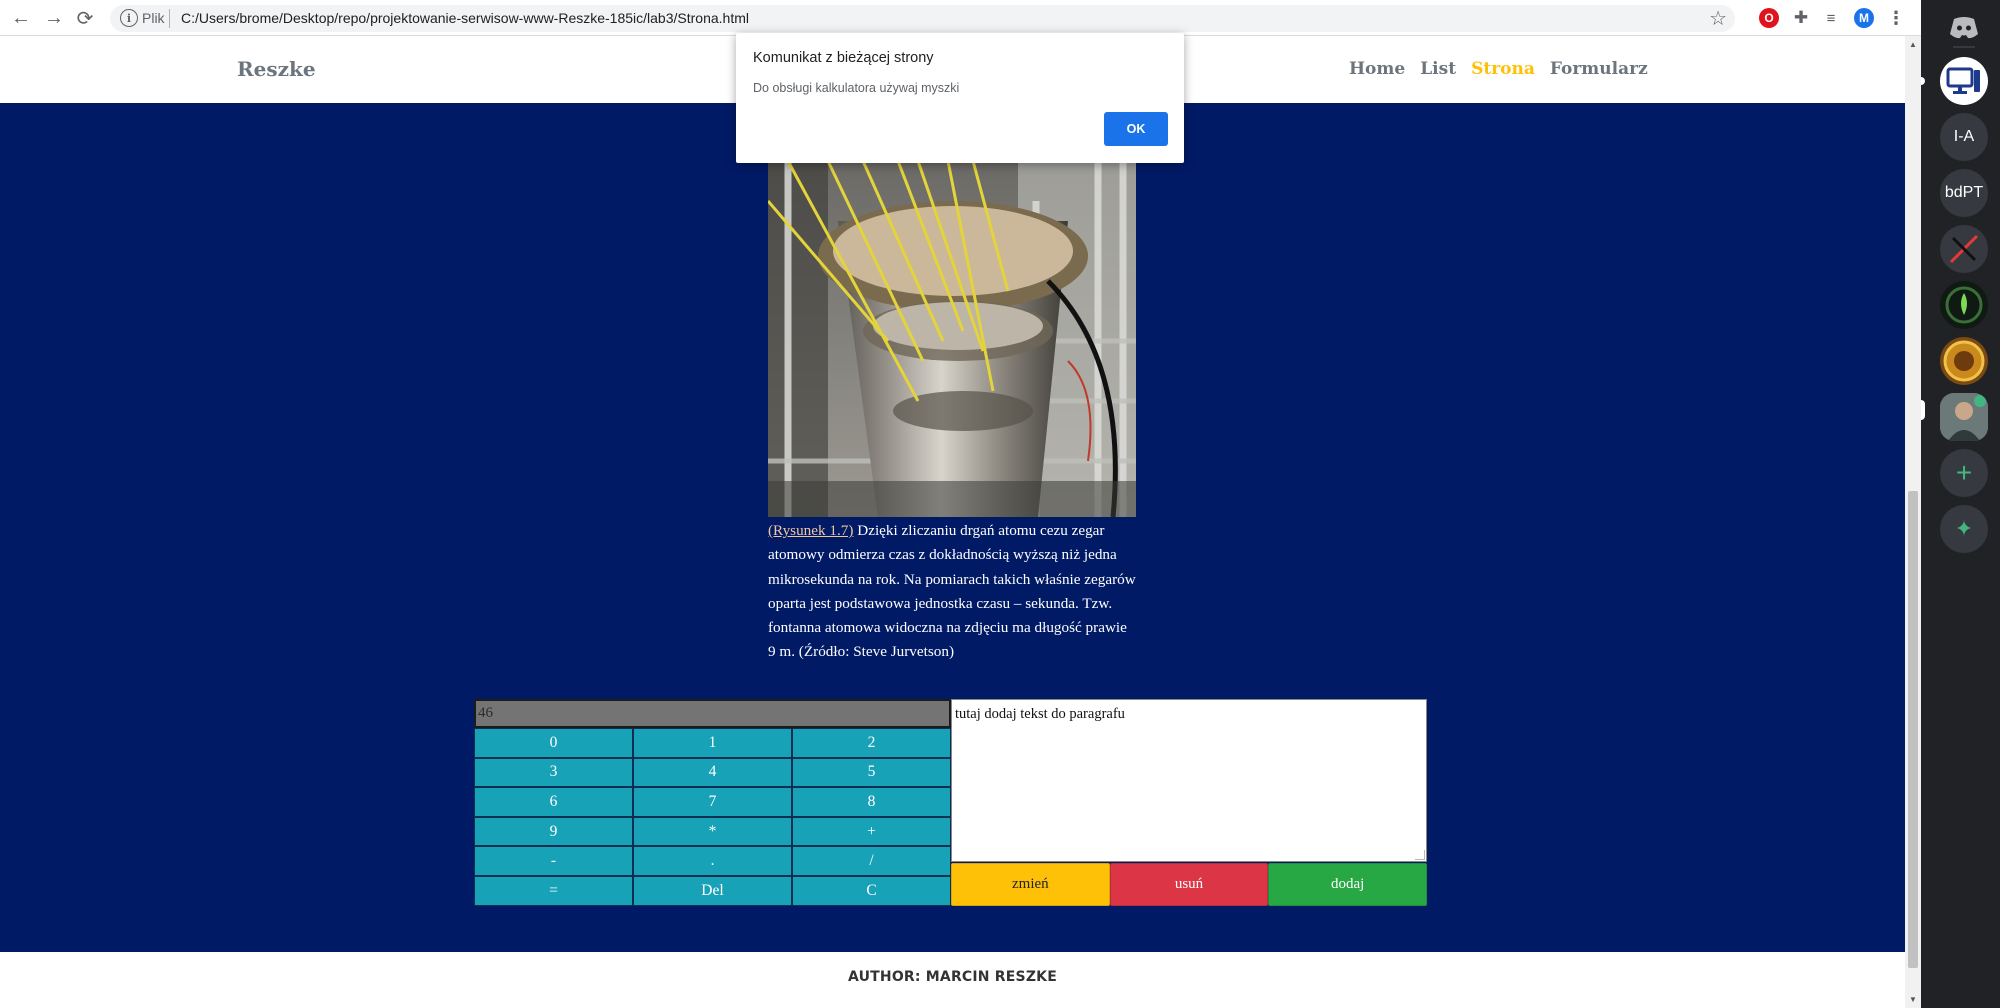 This screenshot has width=2000, height=1008. Describe the element at coordinates (1040, 714) in the screenshot. I see `paragraph-textarea-value: tutaj dodaj tekst do paragrafu` at that location.